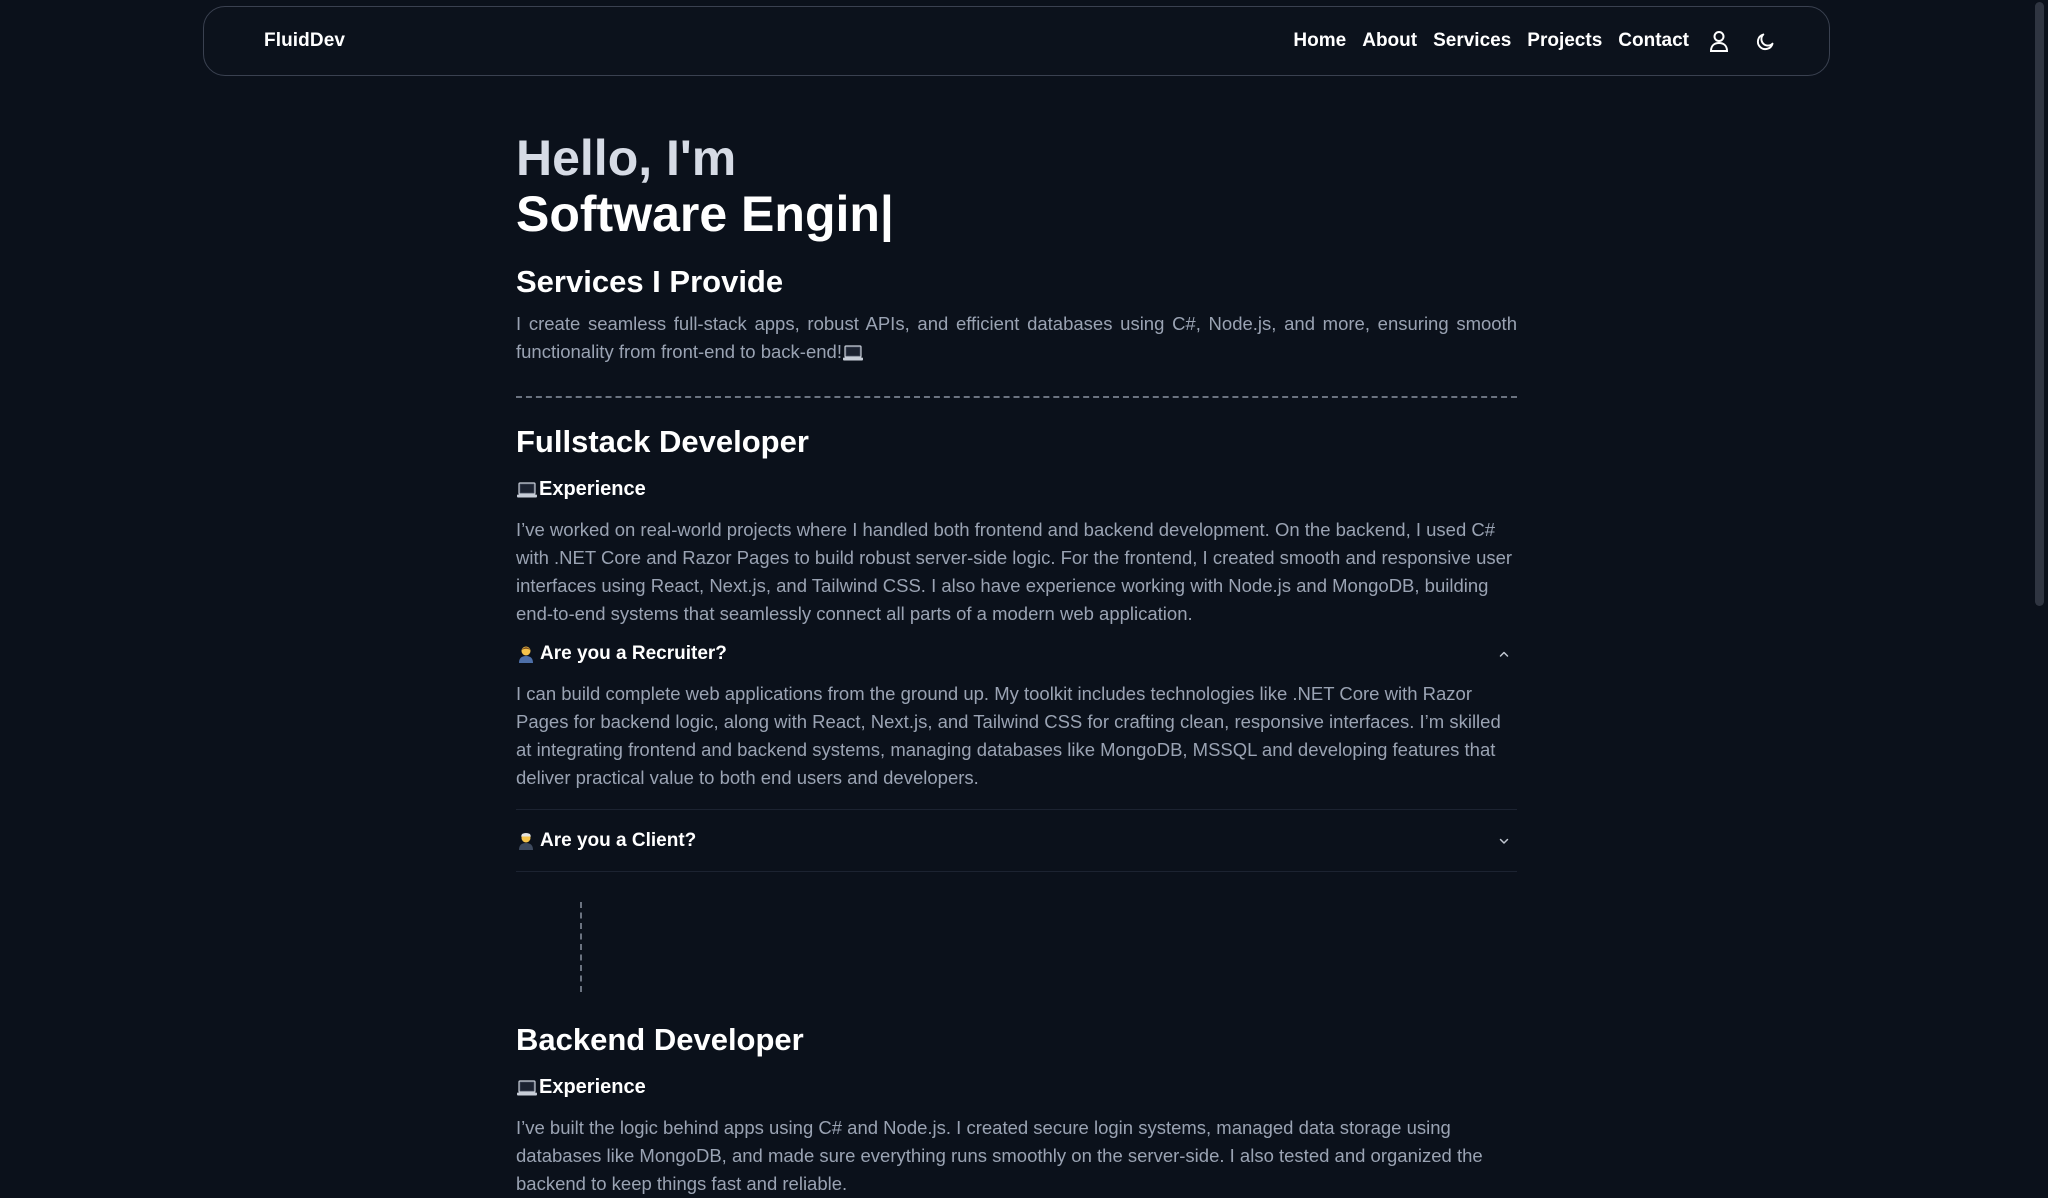 Image resolution: width=2048 pixels, height=1198 pixels. I want to click on nav-link-home: Home, so click(1319, 41).